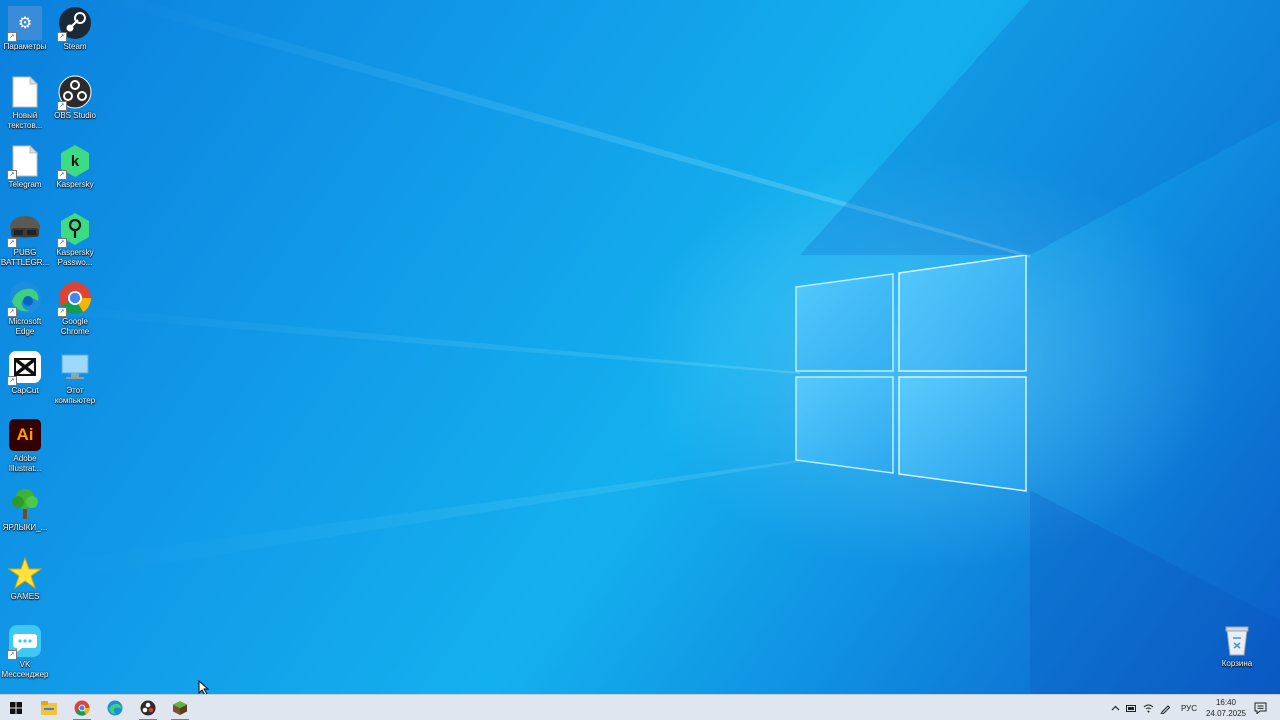 The height and width of the screenshot is (720, 1280). Describe the element at coordinates (25, 669) in the screenshot. I see `desktop-icon-label: VK Мессенджер` at that location.